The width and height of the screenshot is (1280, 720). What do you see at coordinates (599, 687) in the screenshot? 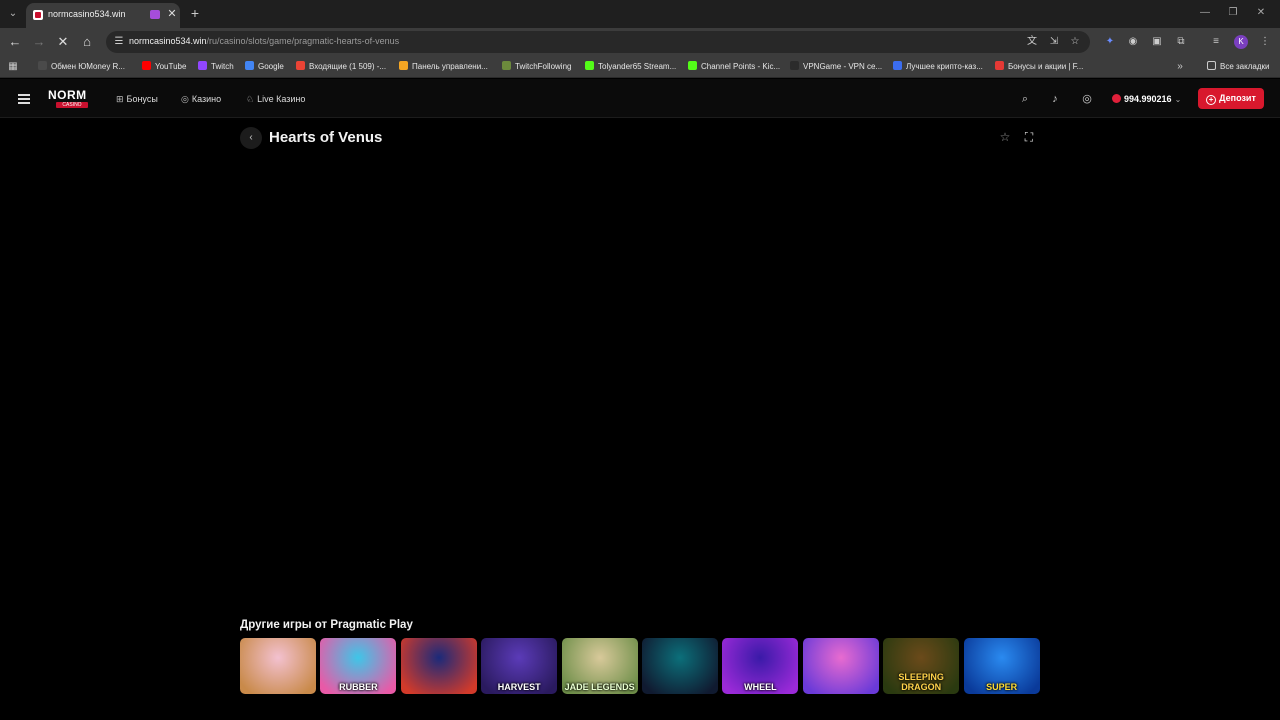
I see `game-thumbnail-caption: JADE LEGENDS` at bounding box center [599, 687].